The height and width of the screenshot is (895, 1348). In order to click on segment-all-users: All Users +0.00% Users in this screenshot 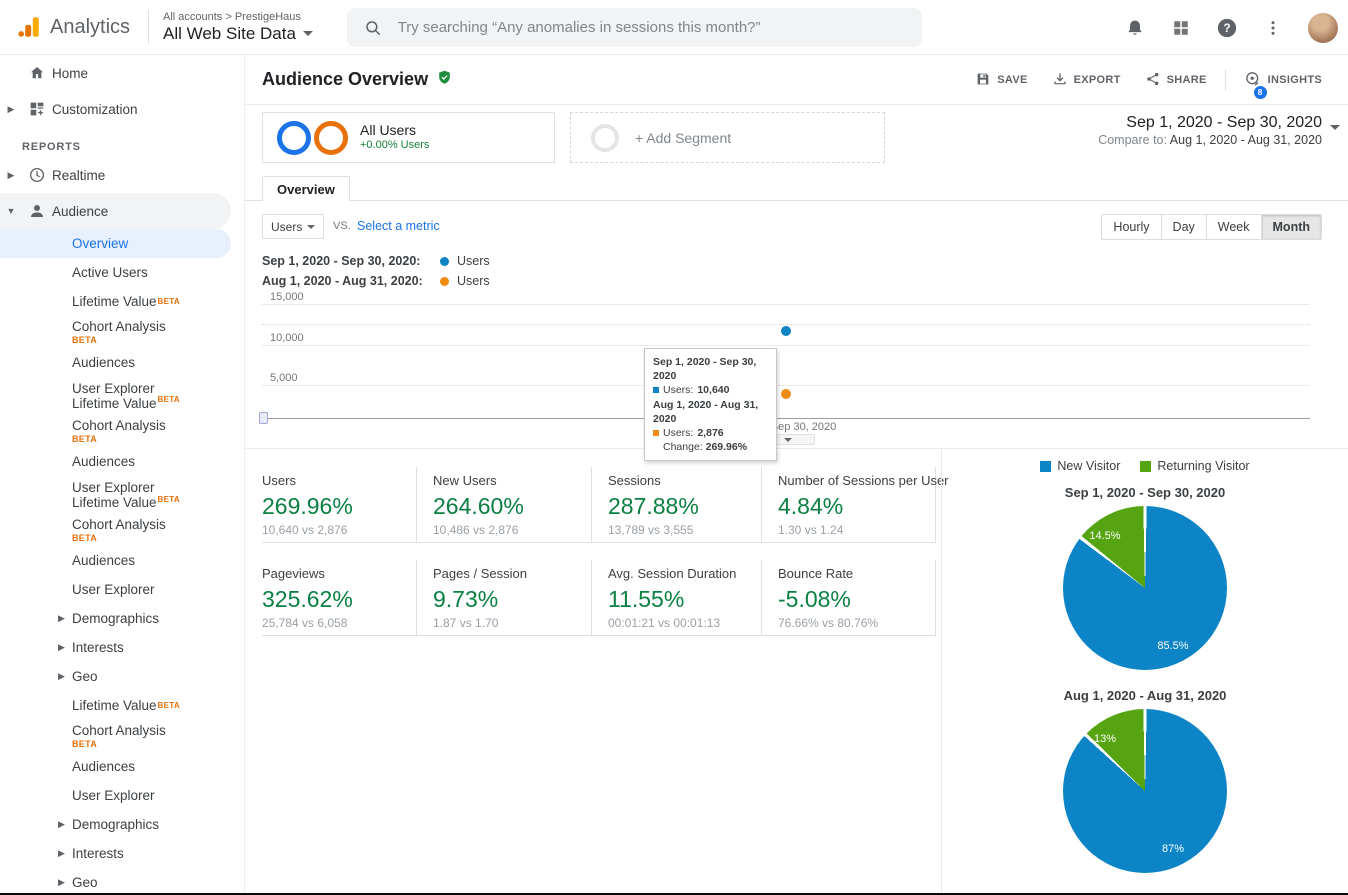, I will do `click(408, 137)`.